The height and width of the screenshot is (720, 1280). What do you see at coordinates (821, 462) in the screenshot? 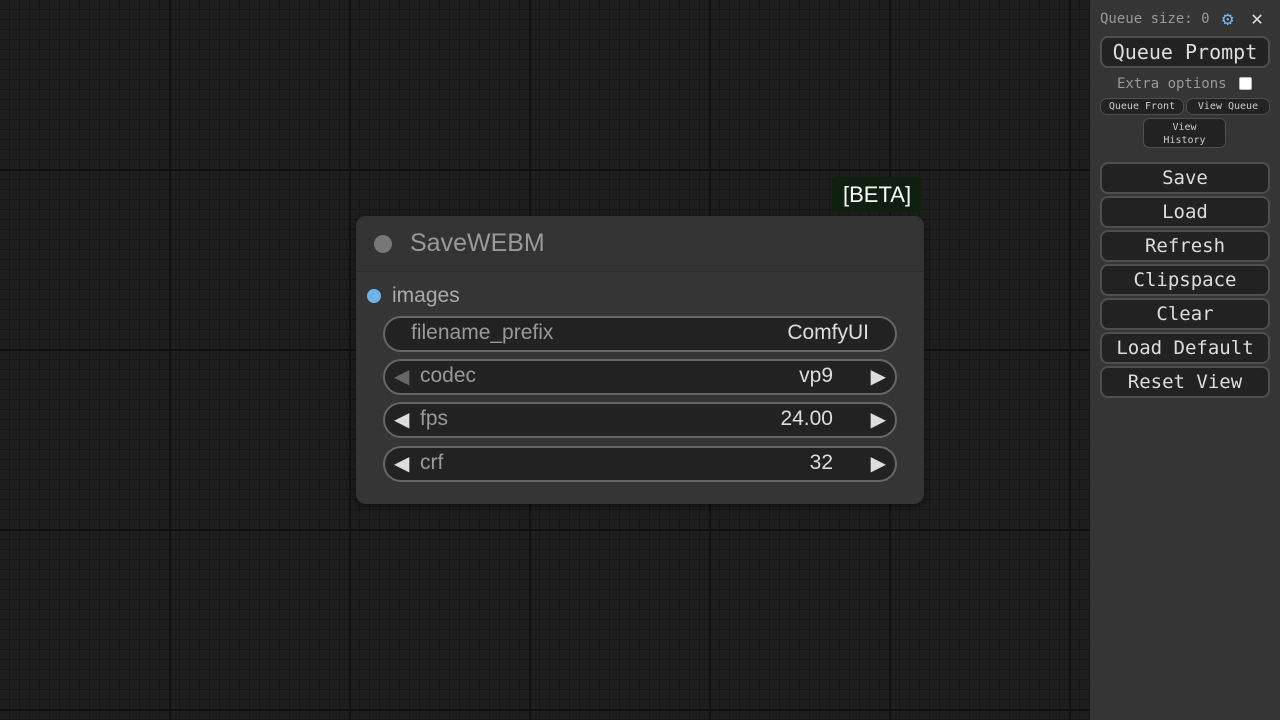
I see `widget-value: 32` at bounding box center [821, 462].